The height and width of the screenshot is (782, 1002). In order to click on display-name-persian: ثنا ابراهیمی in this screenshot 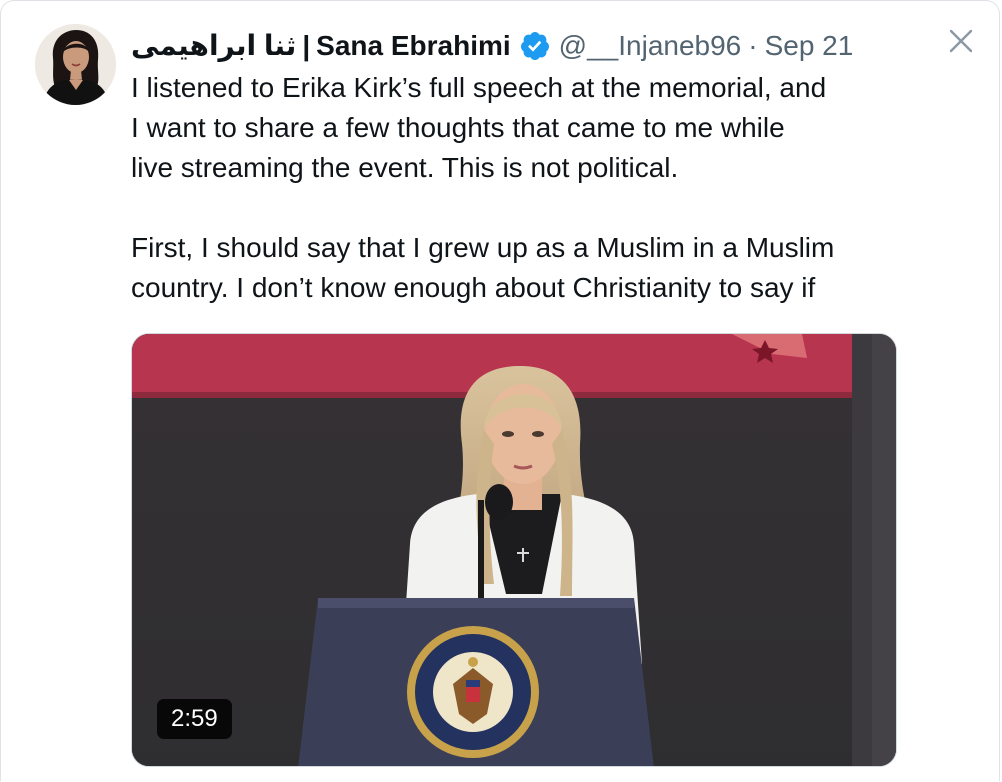, I will do `click(213, 46)`.